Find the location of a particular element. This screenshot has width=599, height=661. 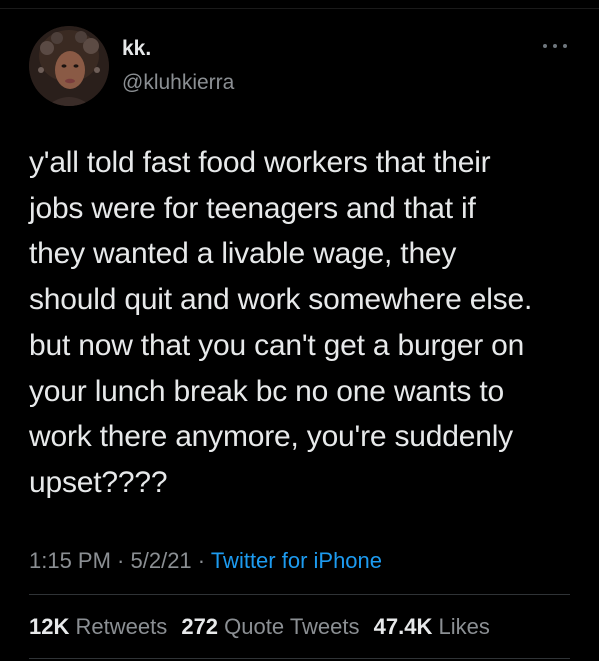

tweet-meta: 1:15 PM · 5/2/21 · Twitter for iPhone is located at coordinates (205, 561).